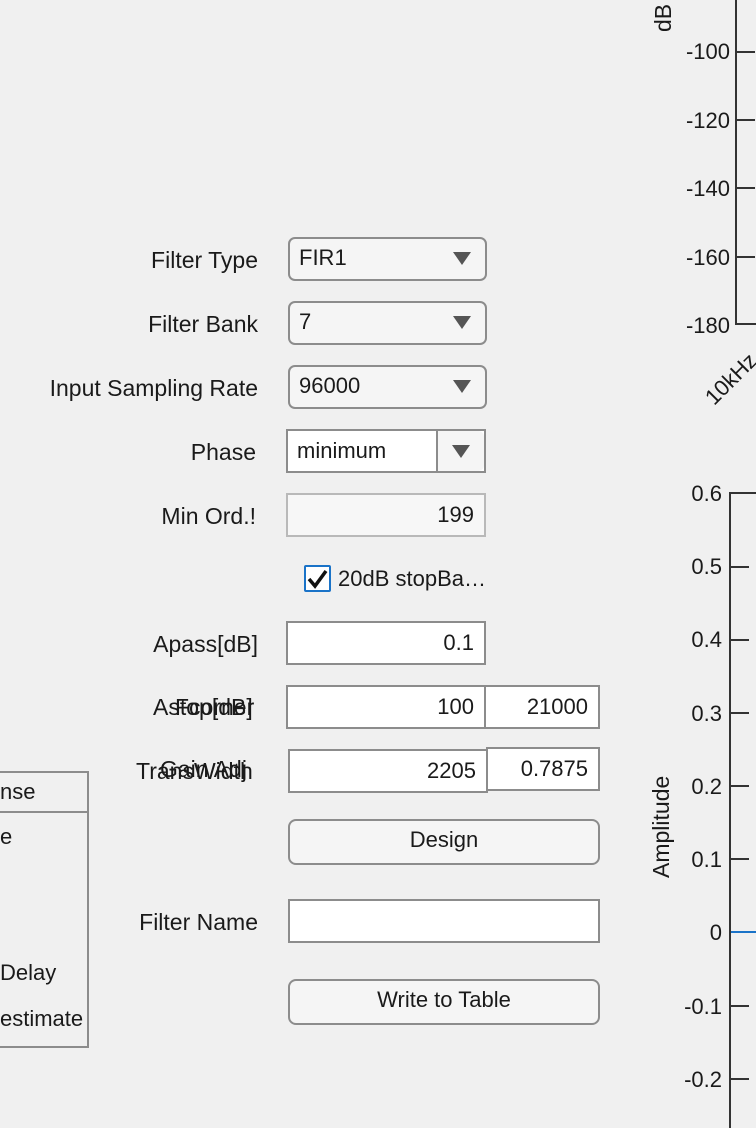 The width and height of the screenshot is (756, 1128). What do you see at coordinates (706, 566) in the screenshot?
I see `amplitude-tick-label: 0.5` at bounding box center [706, 566].